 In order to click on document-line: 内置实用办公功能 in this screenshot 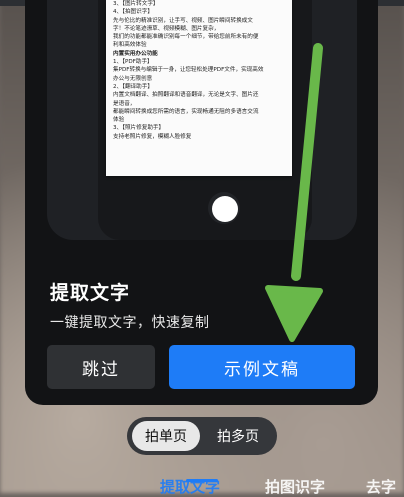, I will do `click(135, 53)`.